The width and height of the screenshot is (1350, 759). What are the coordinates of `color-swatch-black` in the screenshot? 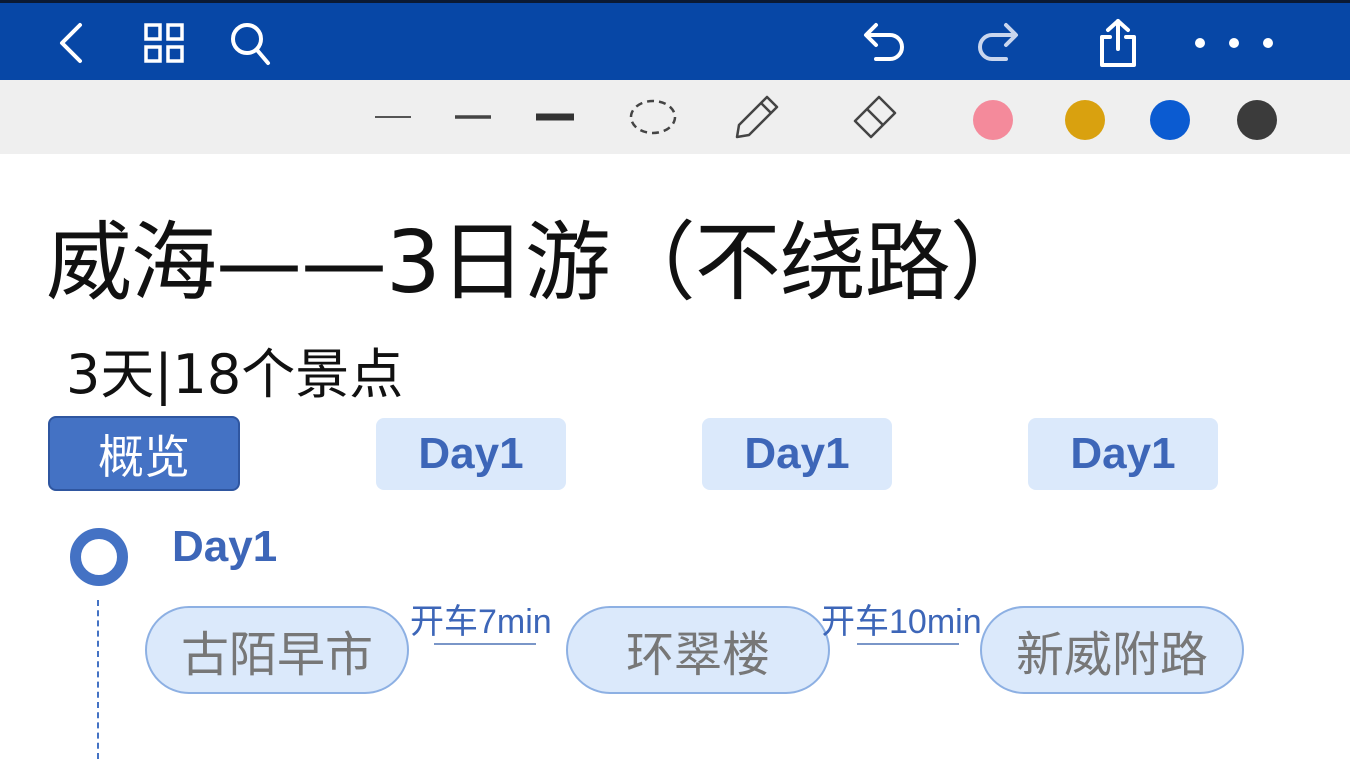 It's located at (1257, 120).